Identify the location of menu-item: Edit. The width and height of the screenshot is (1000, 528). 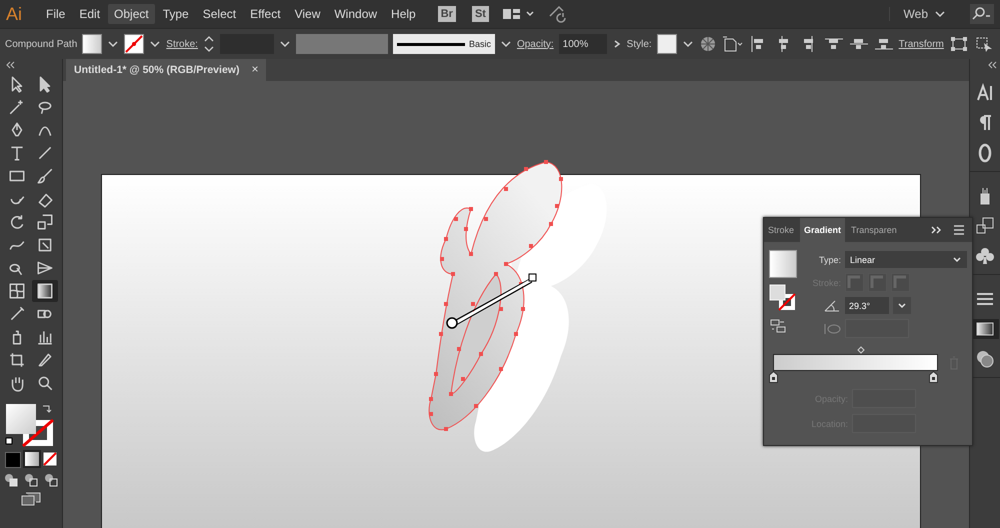
(89, 14).